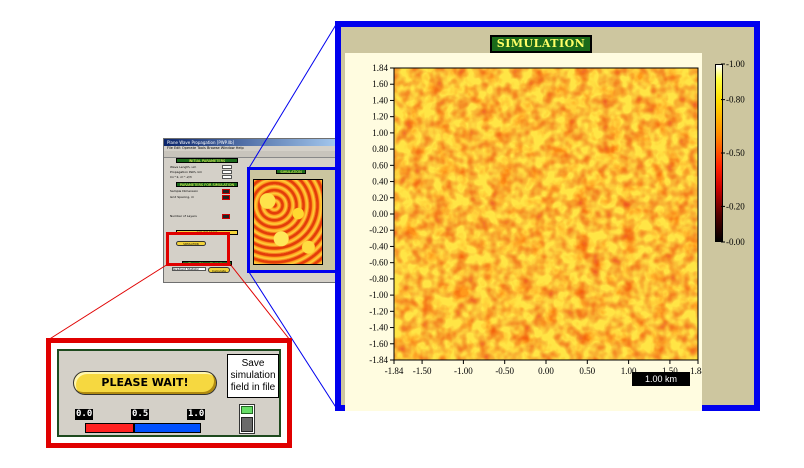 The height and width of the screenshot is (468, 804). What do you see at coordinates (541, 44) in the screenshot?
I see `simulation-title: SIMULATION` at bounding box center [541, 44].